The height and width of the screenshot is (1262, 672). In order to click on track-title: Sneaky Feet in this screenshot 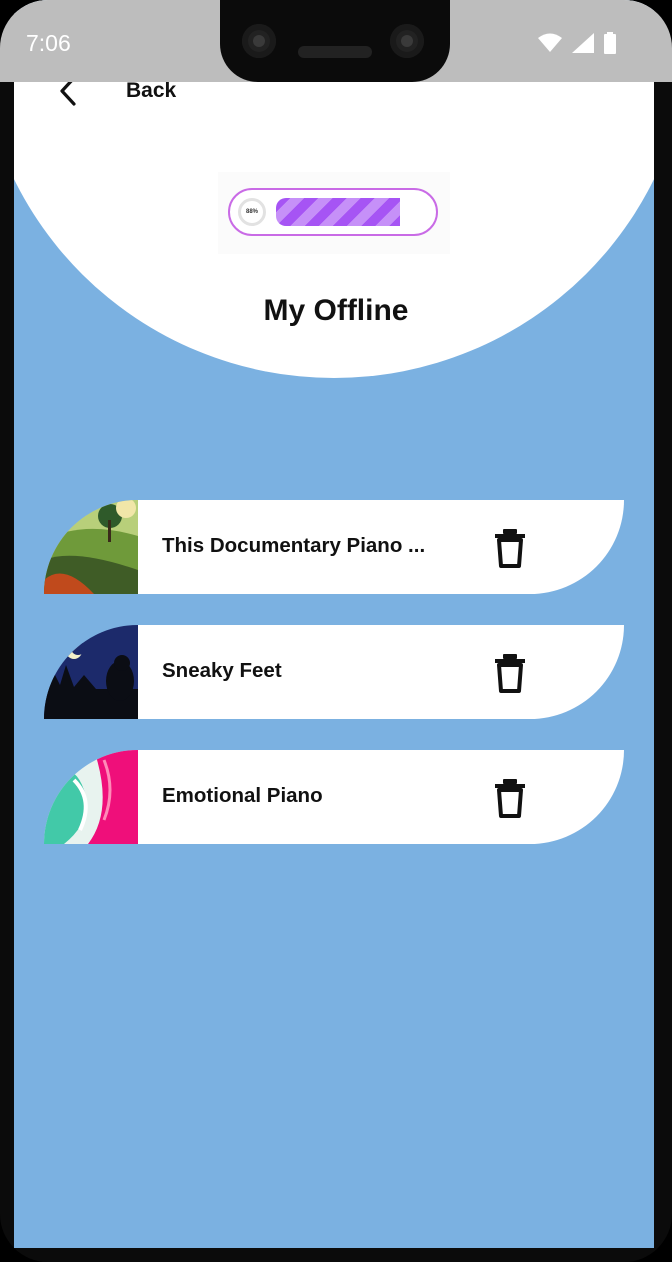, I will do `click(222, 670)`.